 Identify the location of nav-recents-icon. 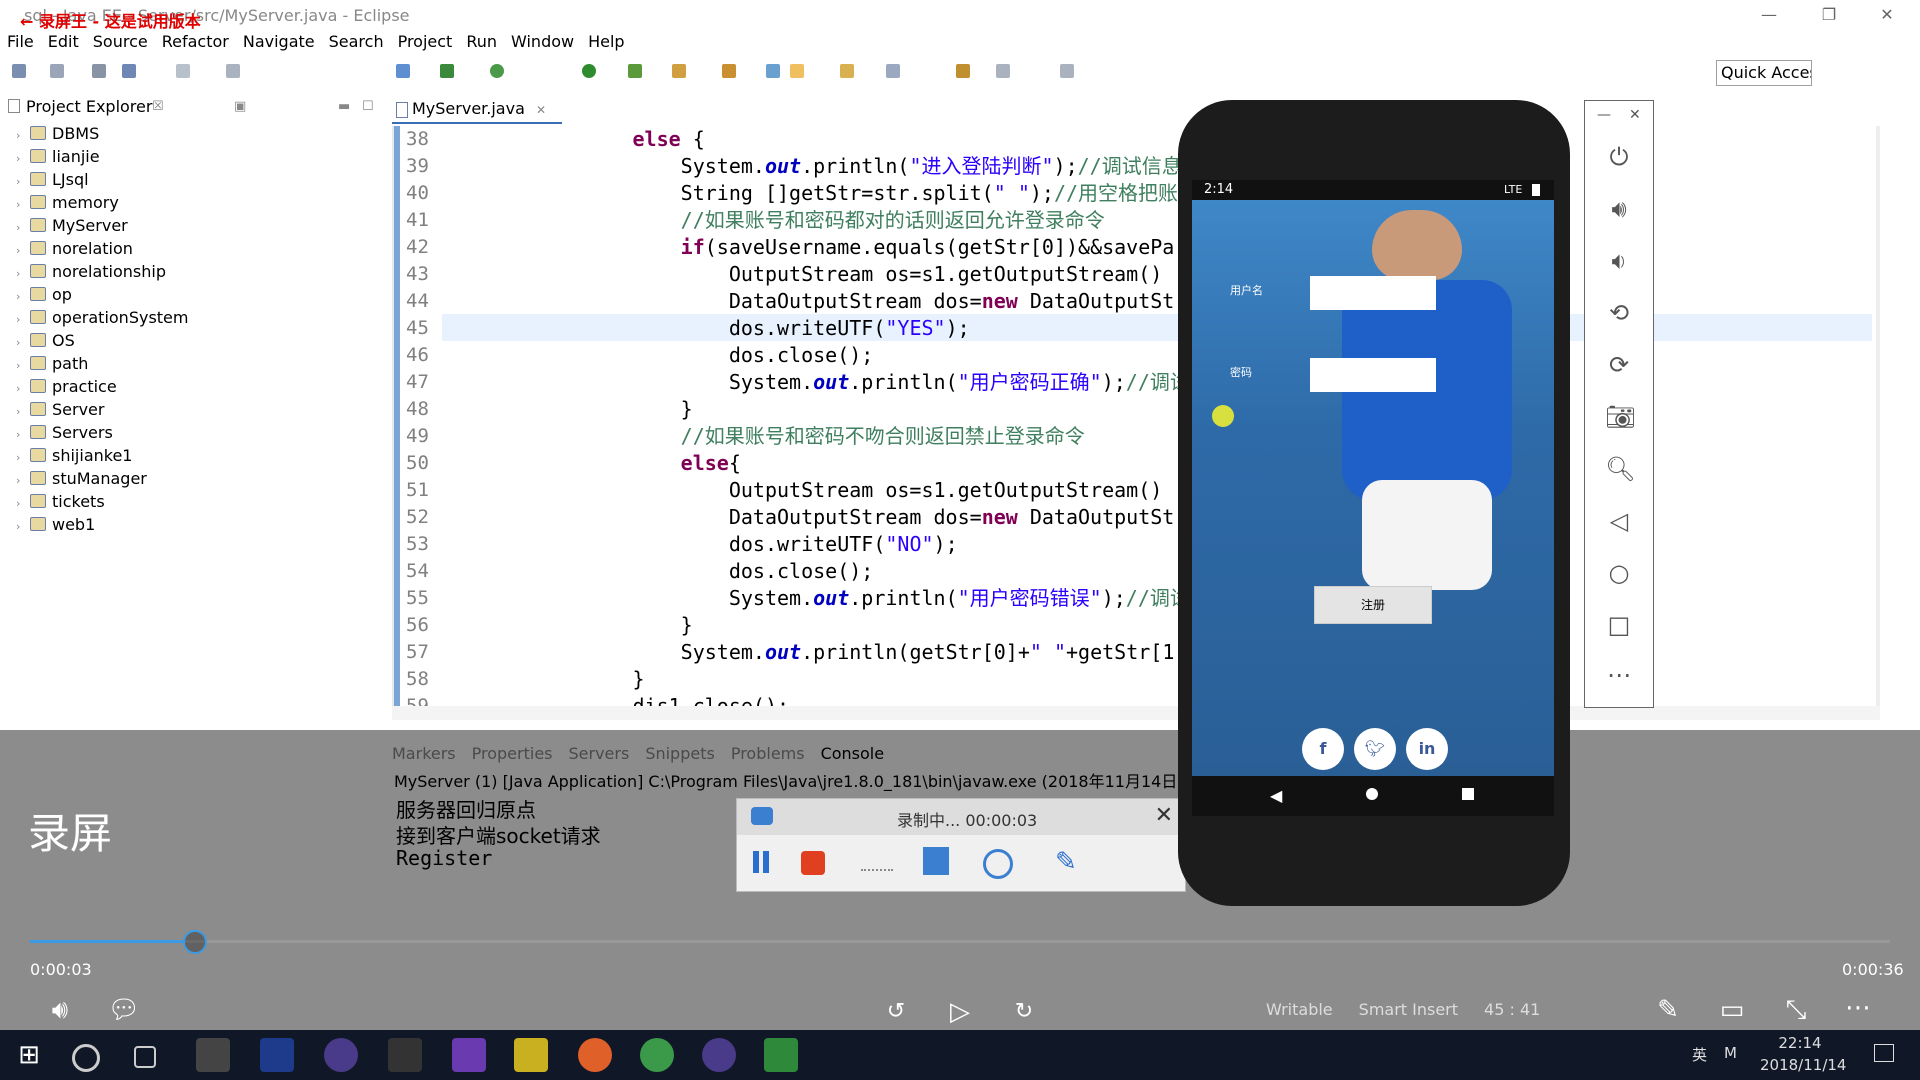
(1468, 794).